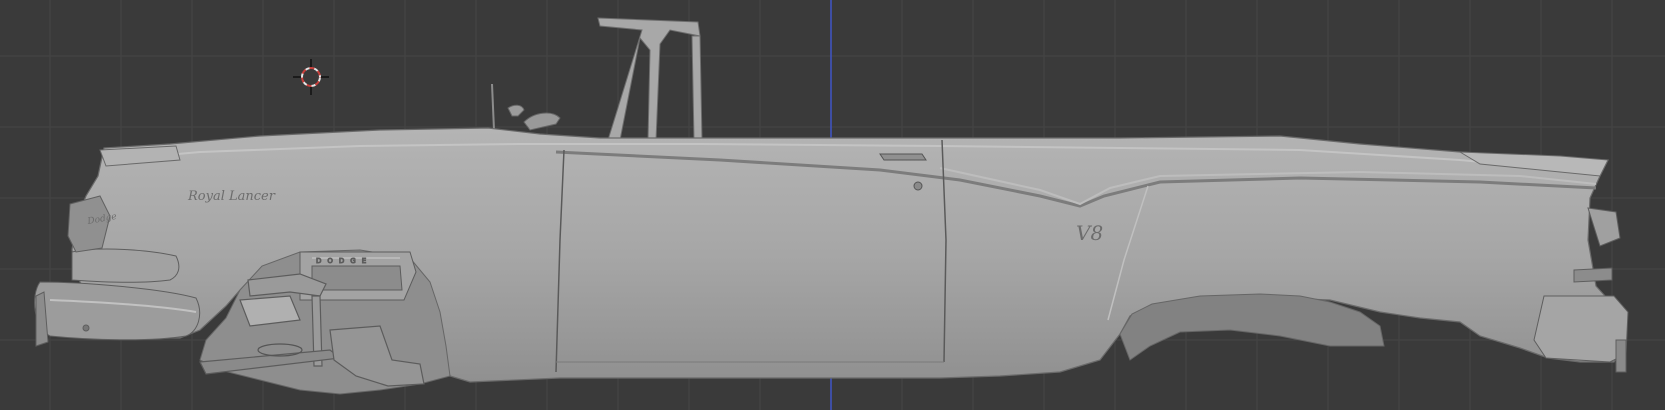 The height and width of the screenshot is (410, 1665). Describe the element at coordinates (344, 261) in the screenshot. I see `engine-block-text: DODGE` at that location.